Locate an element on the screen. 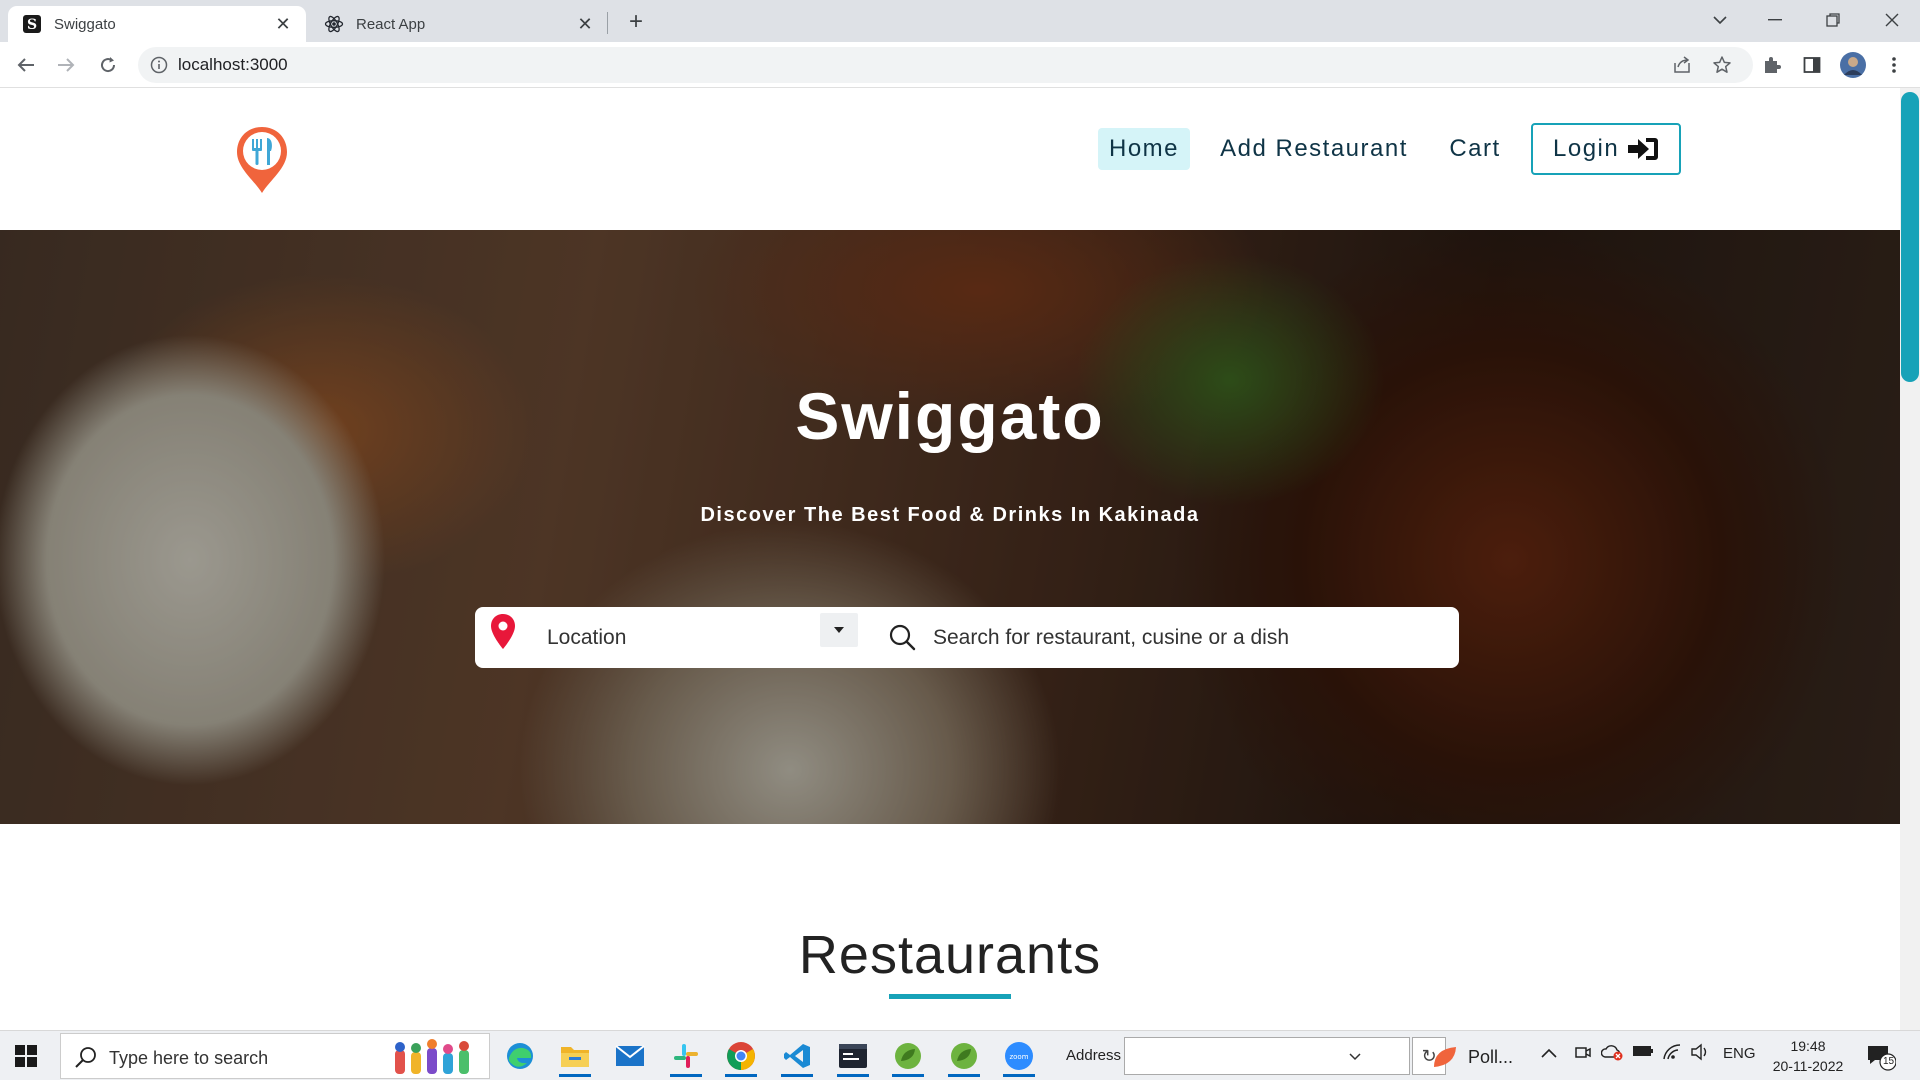 The image size is (1920, 1081). react-favicon-icon is located at coordinates (334, 24).